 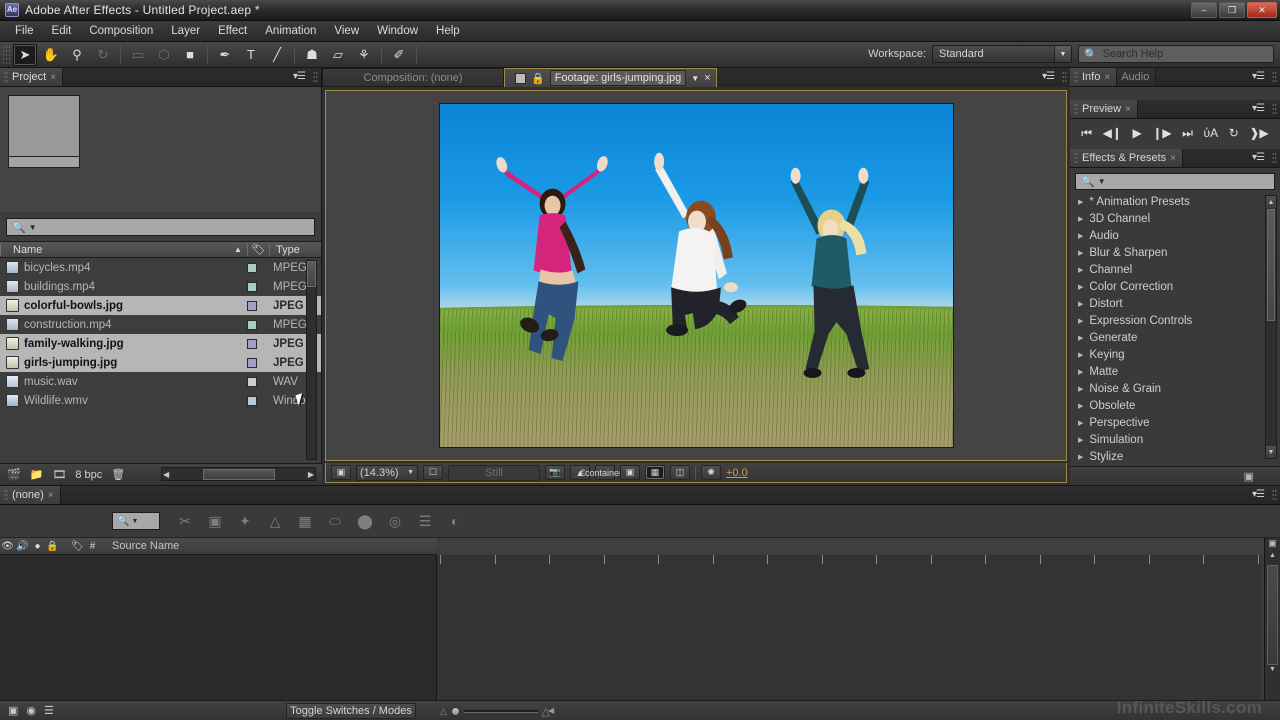 What do you see at coordinates (1175, 218) in the screenshot?
I see `effects-category-row: ▶ 3D Channel` at bounding box center [1175, 218].